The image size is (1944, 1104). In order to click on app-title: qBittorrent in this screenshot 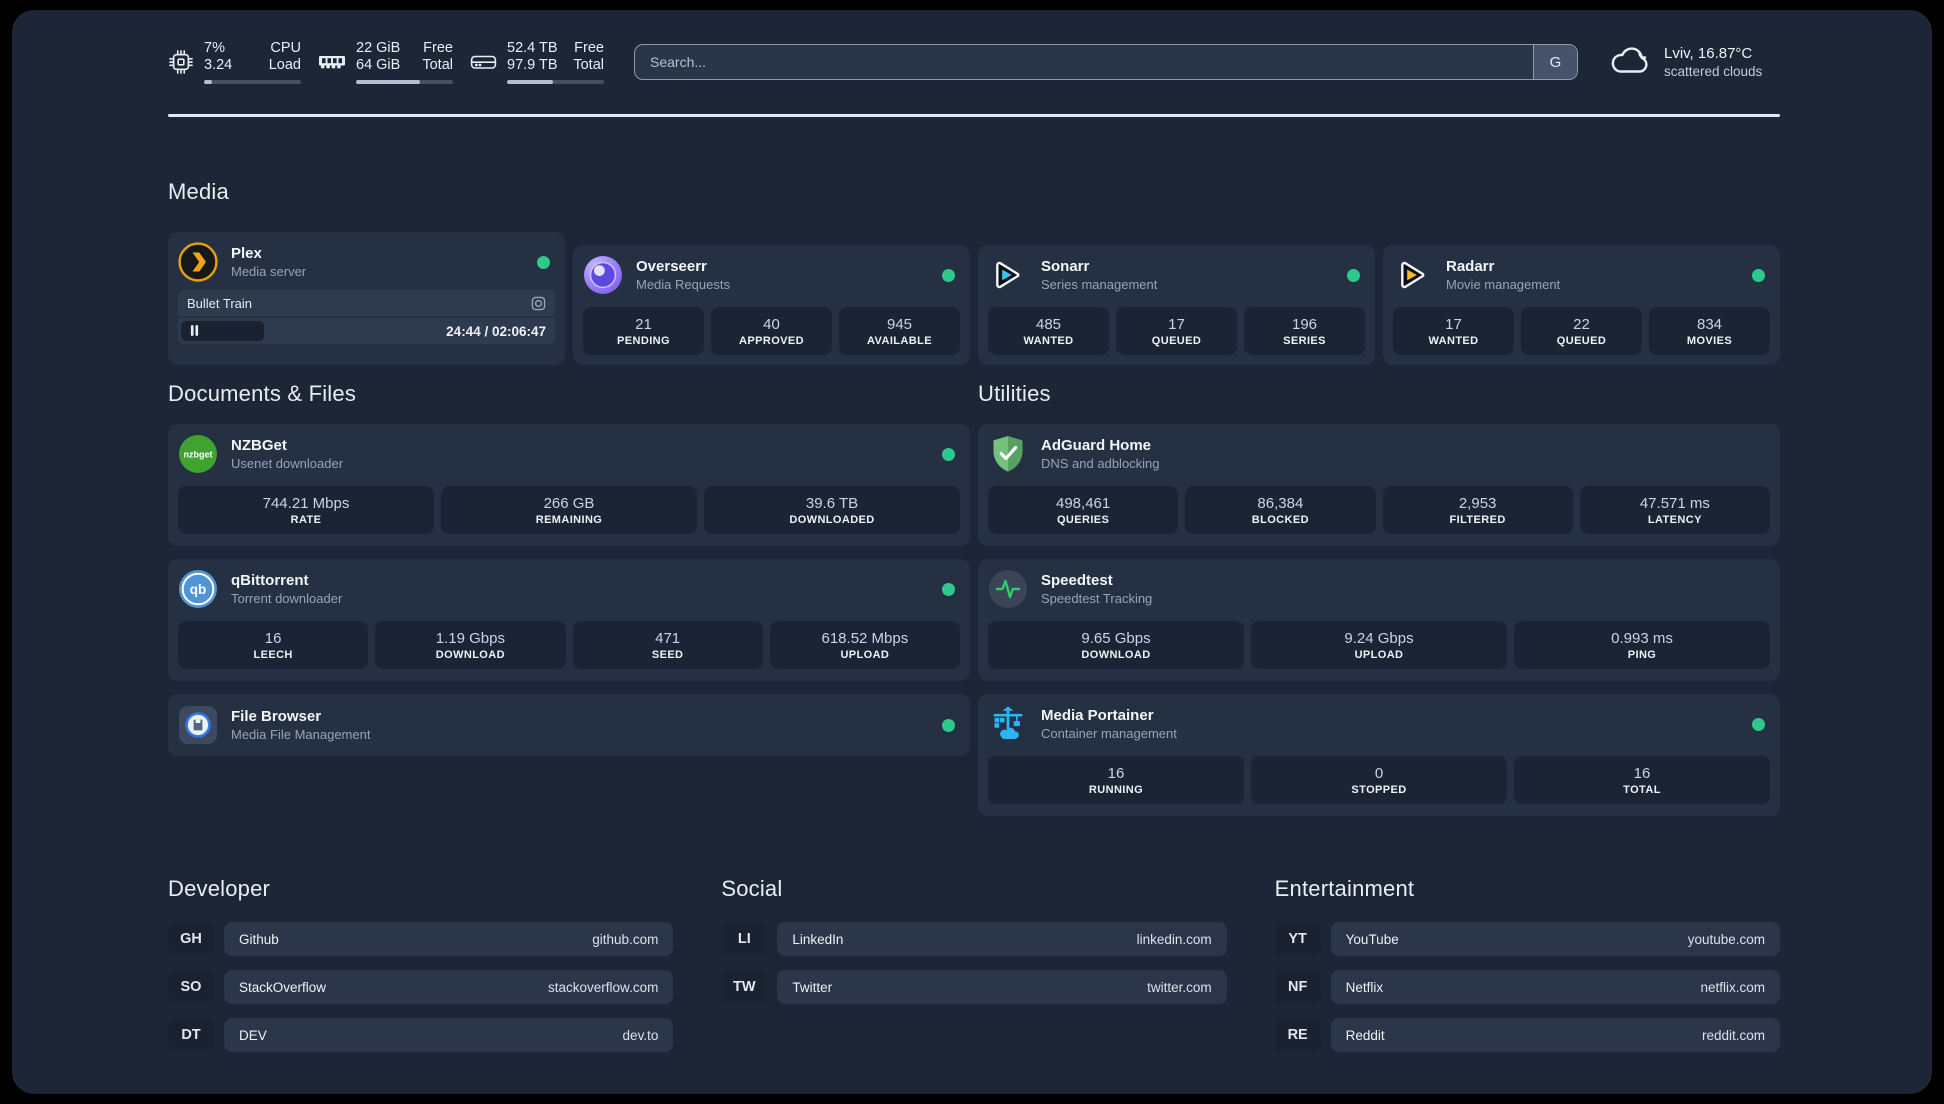, I will do `click(270, 580)`.